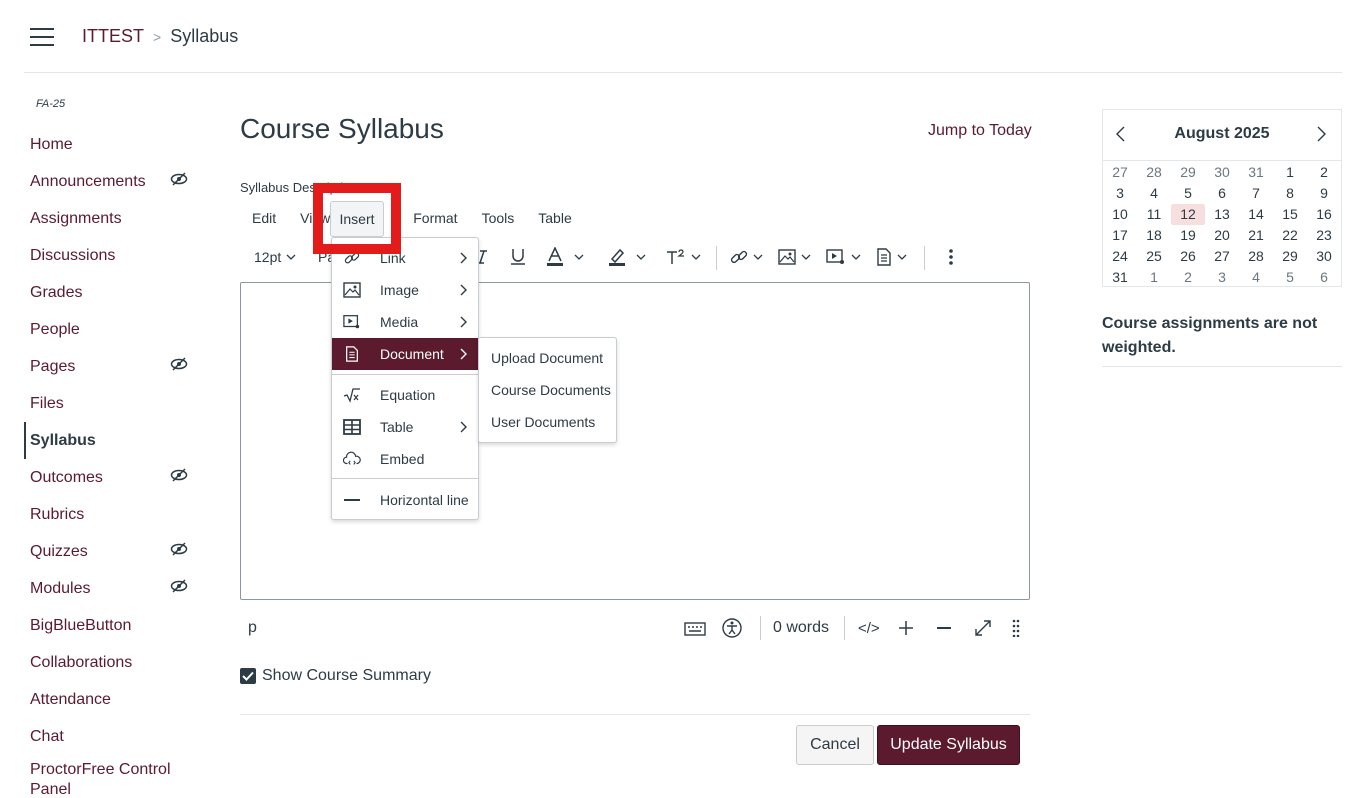 The height and width of the screenshot is (798, 1369). I want to click on calendar-day: 11, so click(1154, 214).